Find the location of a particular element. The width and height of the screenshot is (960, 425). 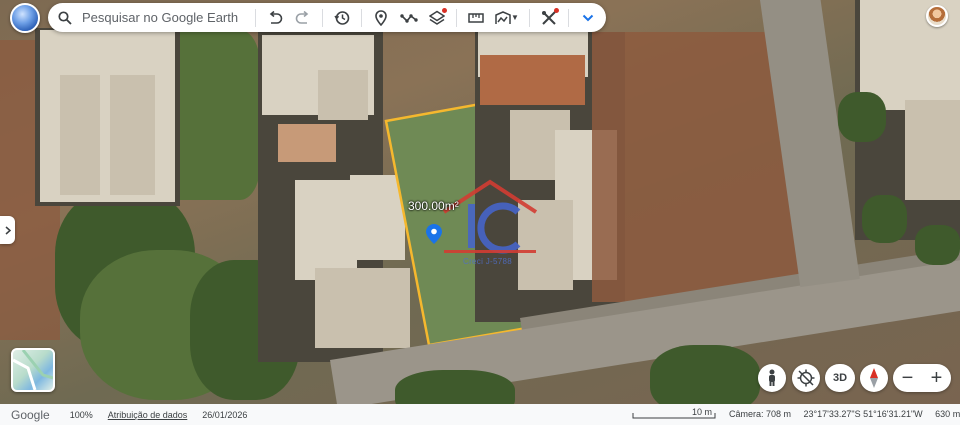

search-icon is located at coordinates (65, 17).